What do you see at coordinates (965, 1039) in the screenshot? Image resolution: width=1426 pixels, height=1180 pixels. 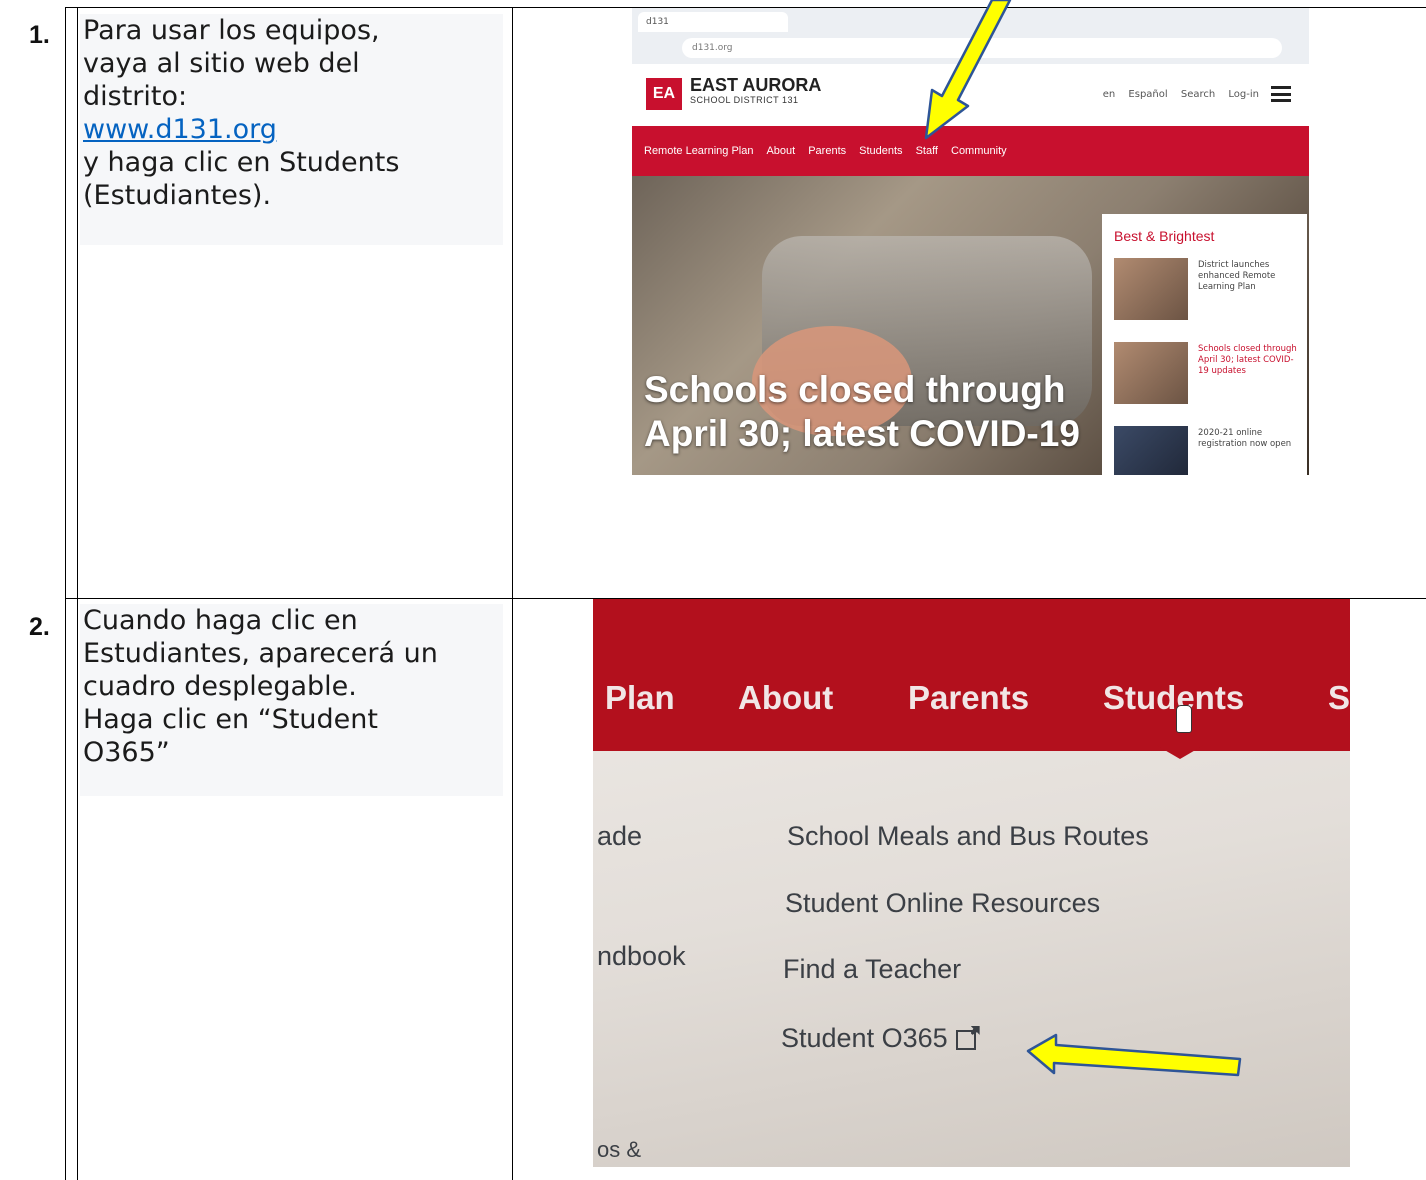 I see `external-link-icon` at bounding box center [965, 1039].